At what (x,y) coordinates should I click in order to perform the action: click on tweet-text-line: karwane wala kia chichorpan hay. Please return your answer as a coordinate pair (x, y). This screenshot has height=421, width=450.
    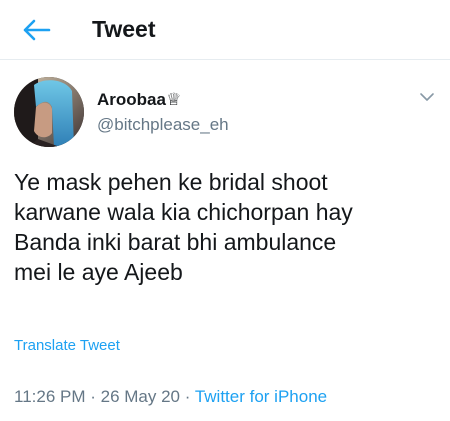
    Looking at the image, I should click on (183, 212).